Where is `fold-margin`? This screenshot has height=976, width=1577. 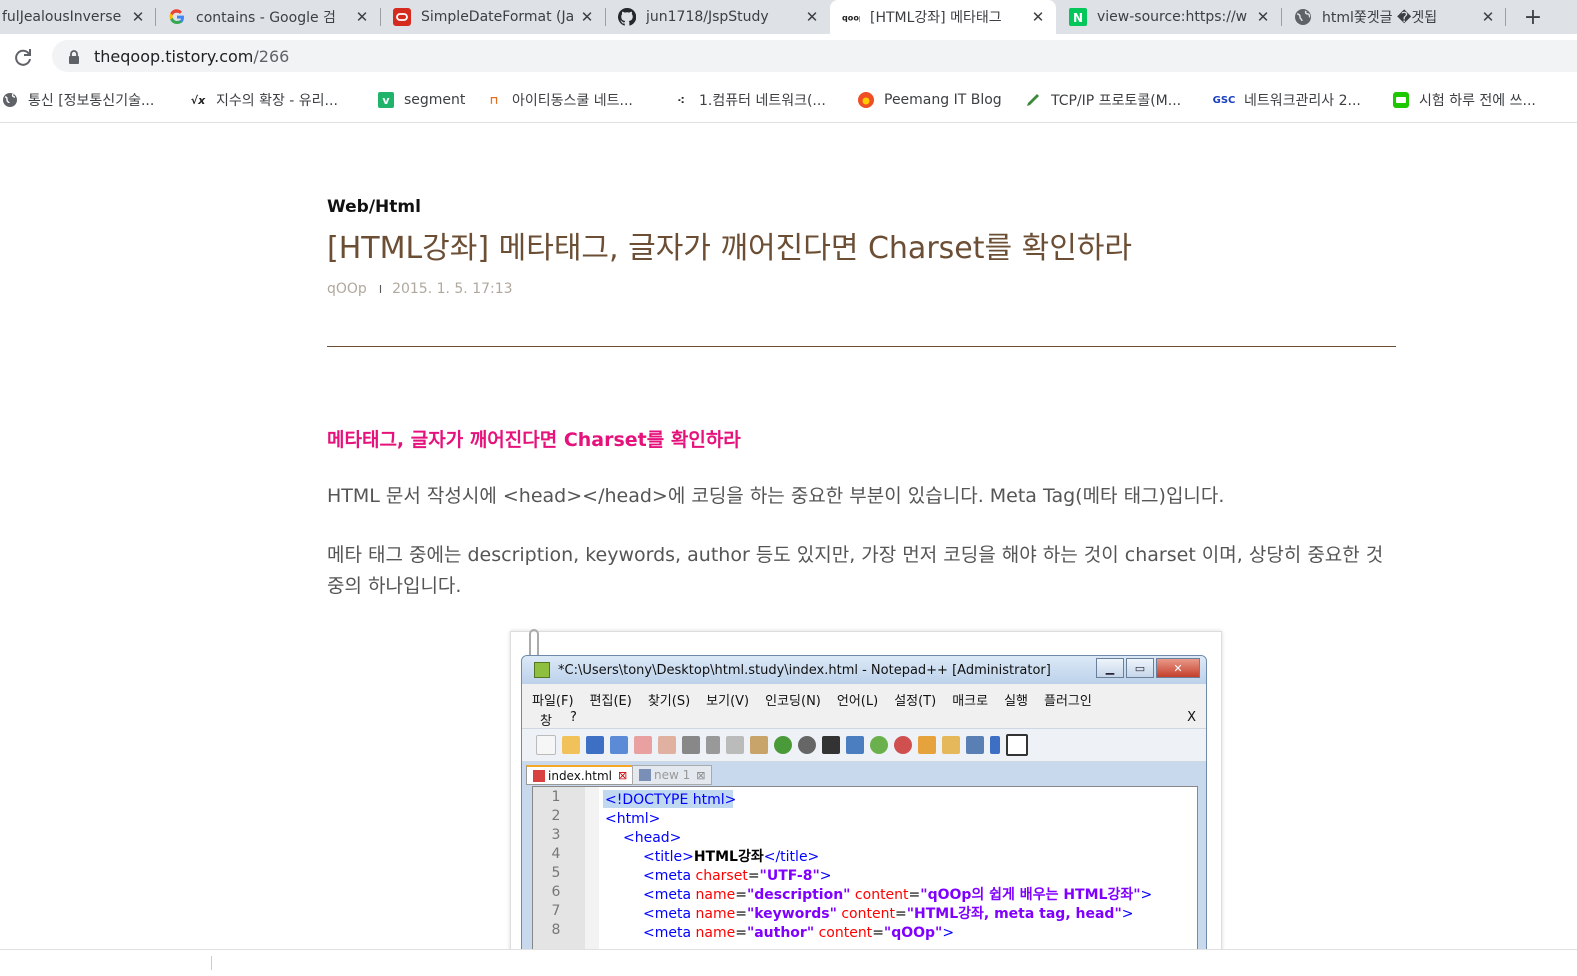
fold-margin is located at coordinates (592, 868).